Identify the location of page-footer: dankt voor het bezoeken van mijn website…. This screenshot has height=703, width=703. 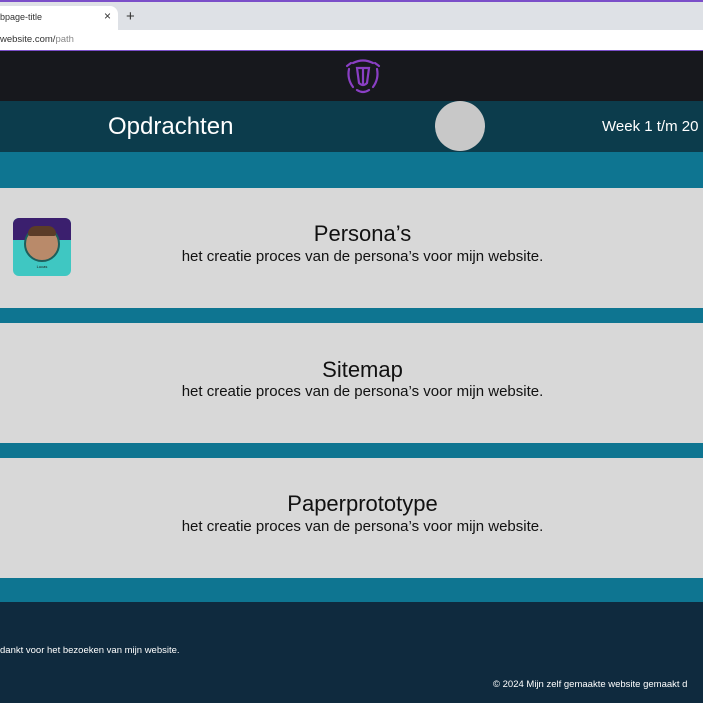
(351, 652).